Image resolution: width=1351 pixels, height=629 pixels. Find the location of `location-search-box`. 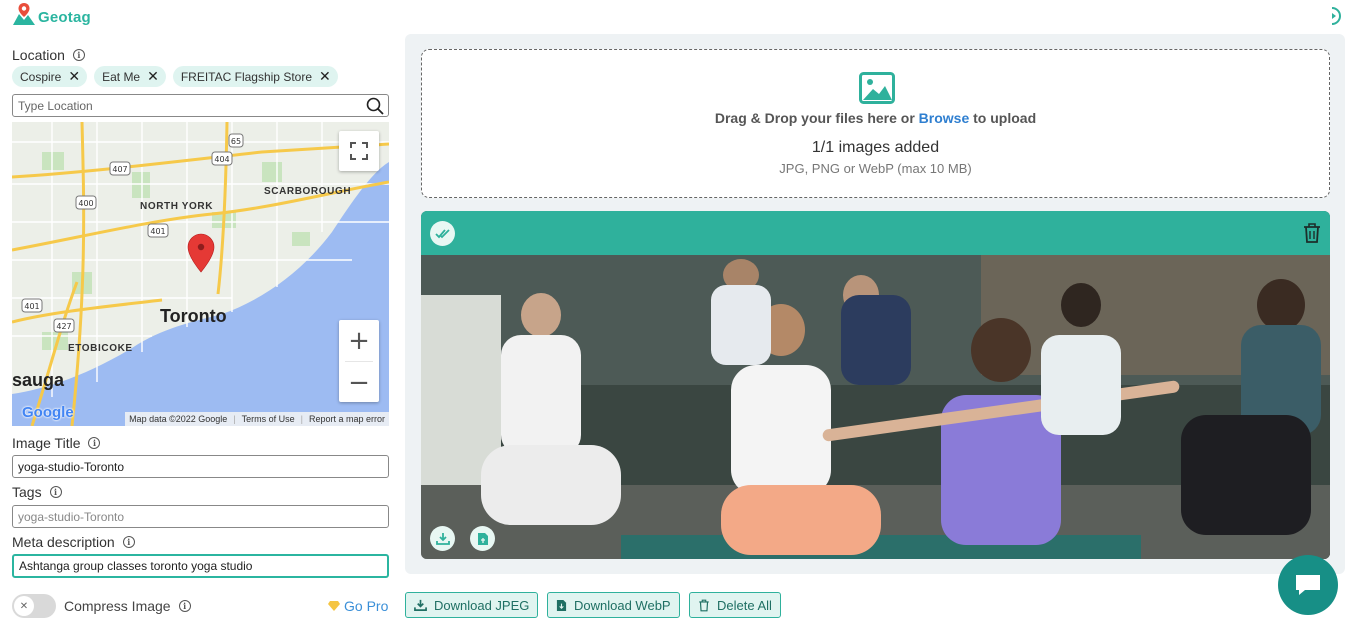

location-search-box is located at coordinates (200, 105).